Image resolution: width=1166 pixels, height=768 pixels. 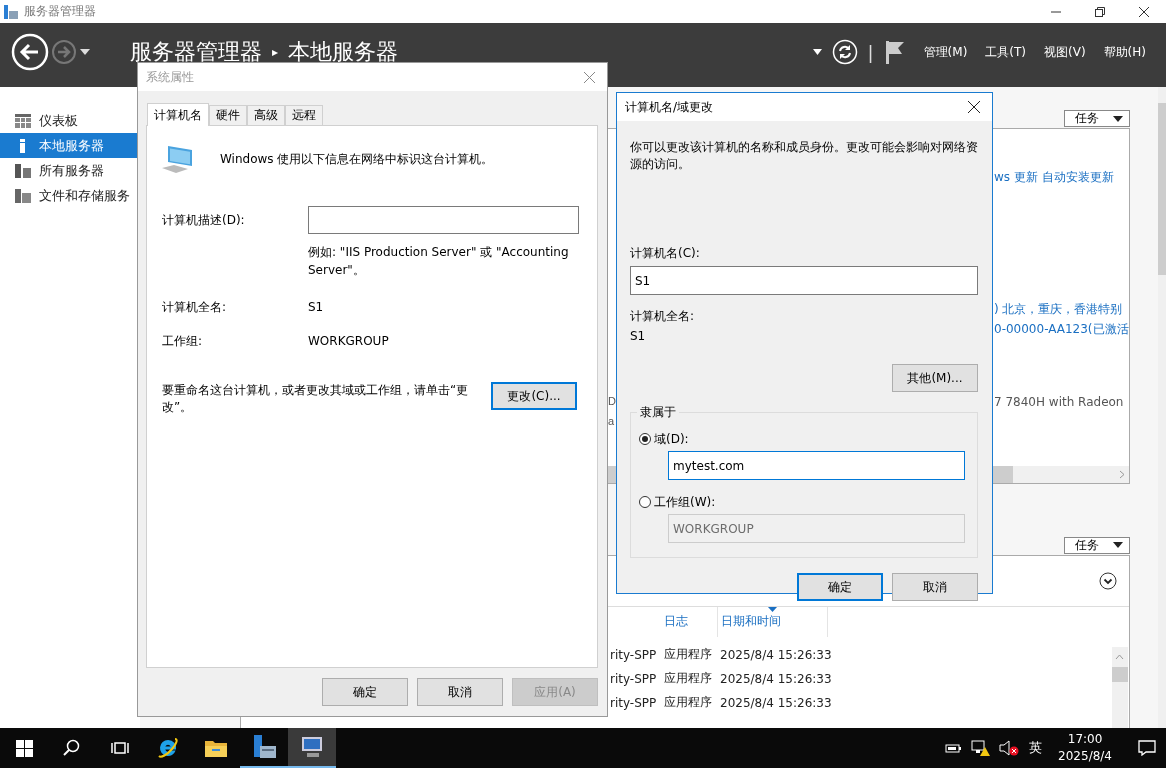 I want to click on dashboard-icon, so click(x=23, y=120).